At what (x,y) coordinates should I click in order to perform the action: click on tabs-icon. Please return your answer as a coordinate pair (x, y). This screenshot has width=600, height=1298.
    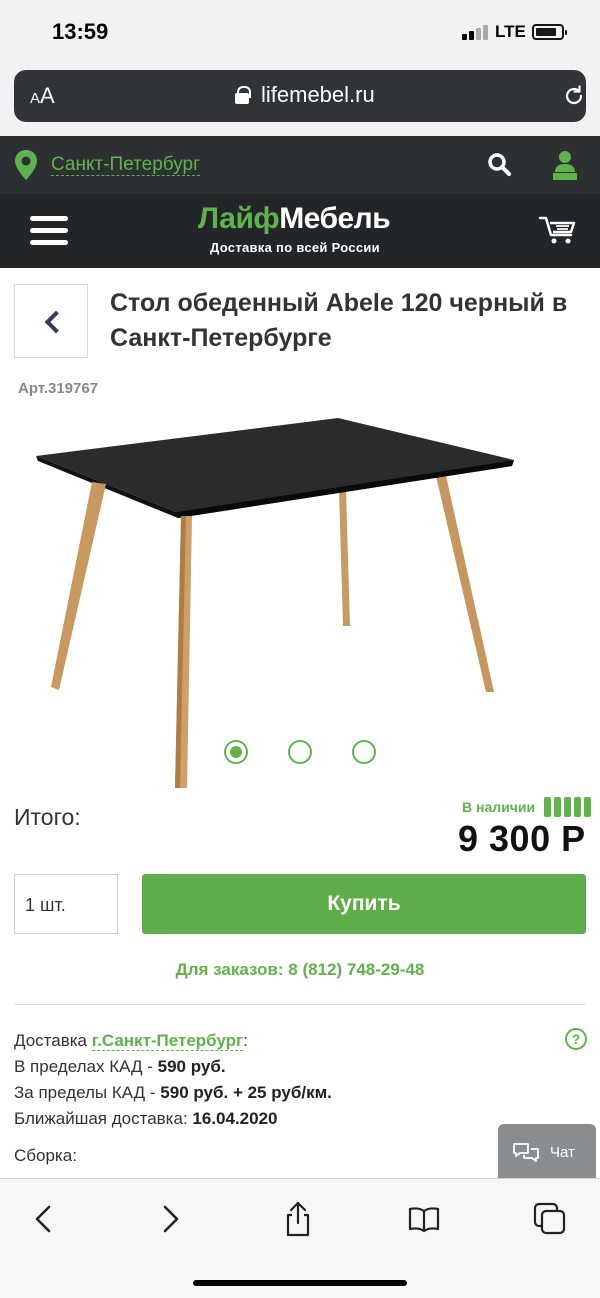
    Looking at the image, I should click on (550, 1219).